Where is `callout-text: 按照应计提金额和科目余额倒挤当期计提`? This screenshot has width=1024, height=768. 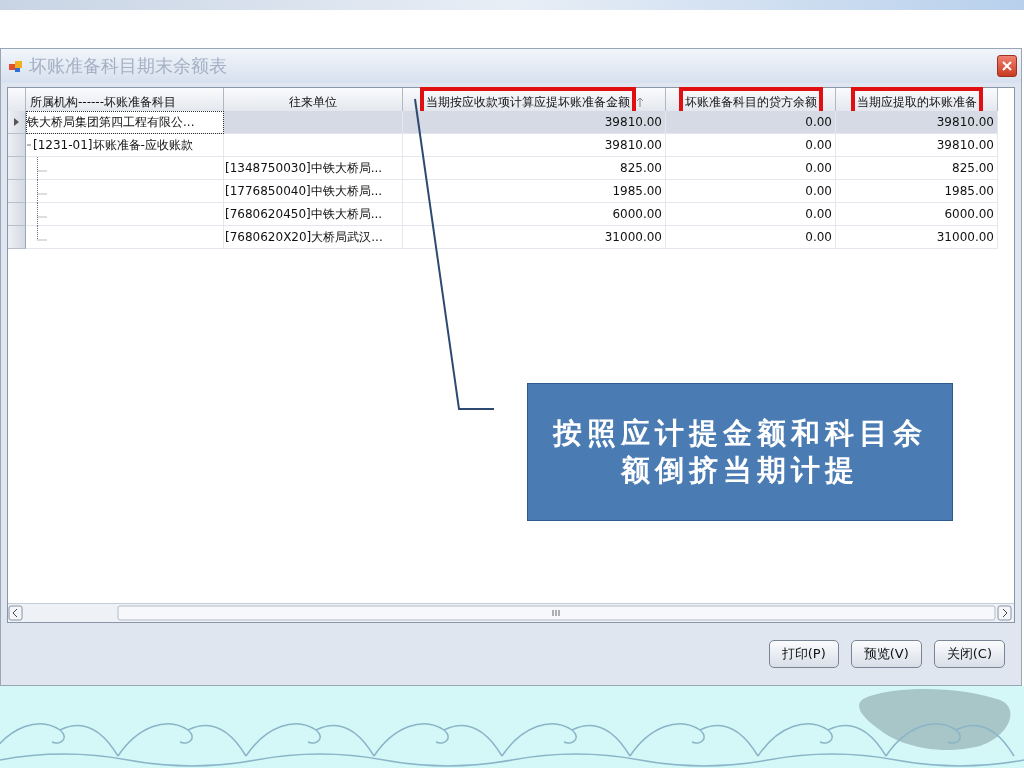
callout-text: 按照应计提金额和科目余额倒挤当期计提 is located at coordinates (739, 452).